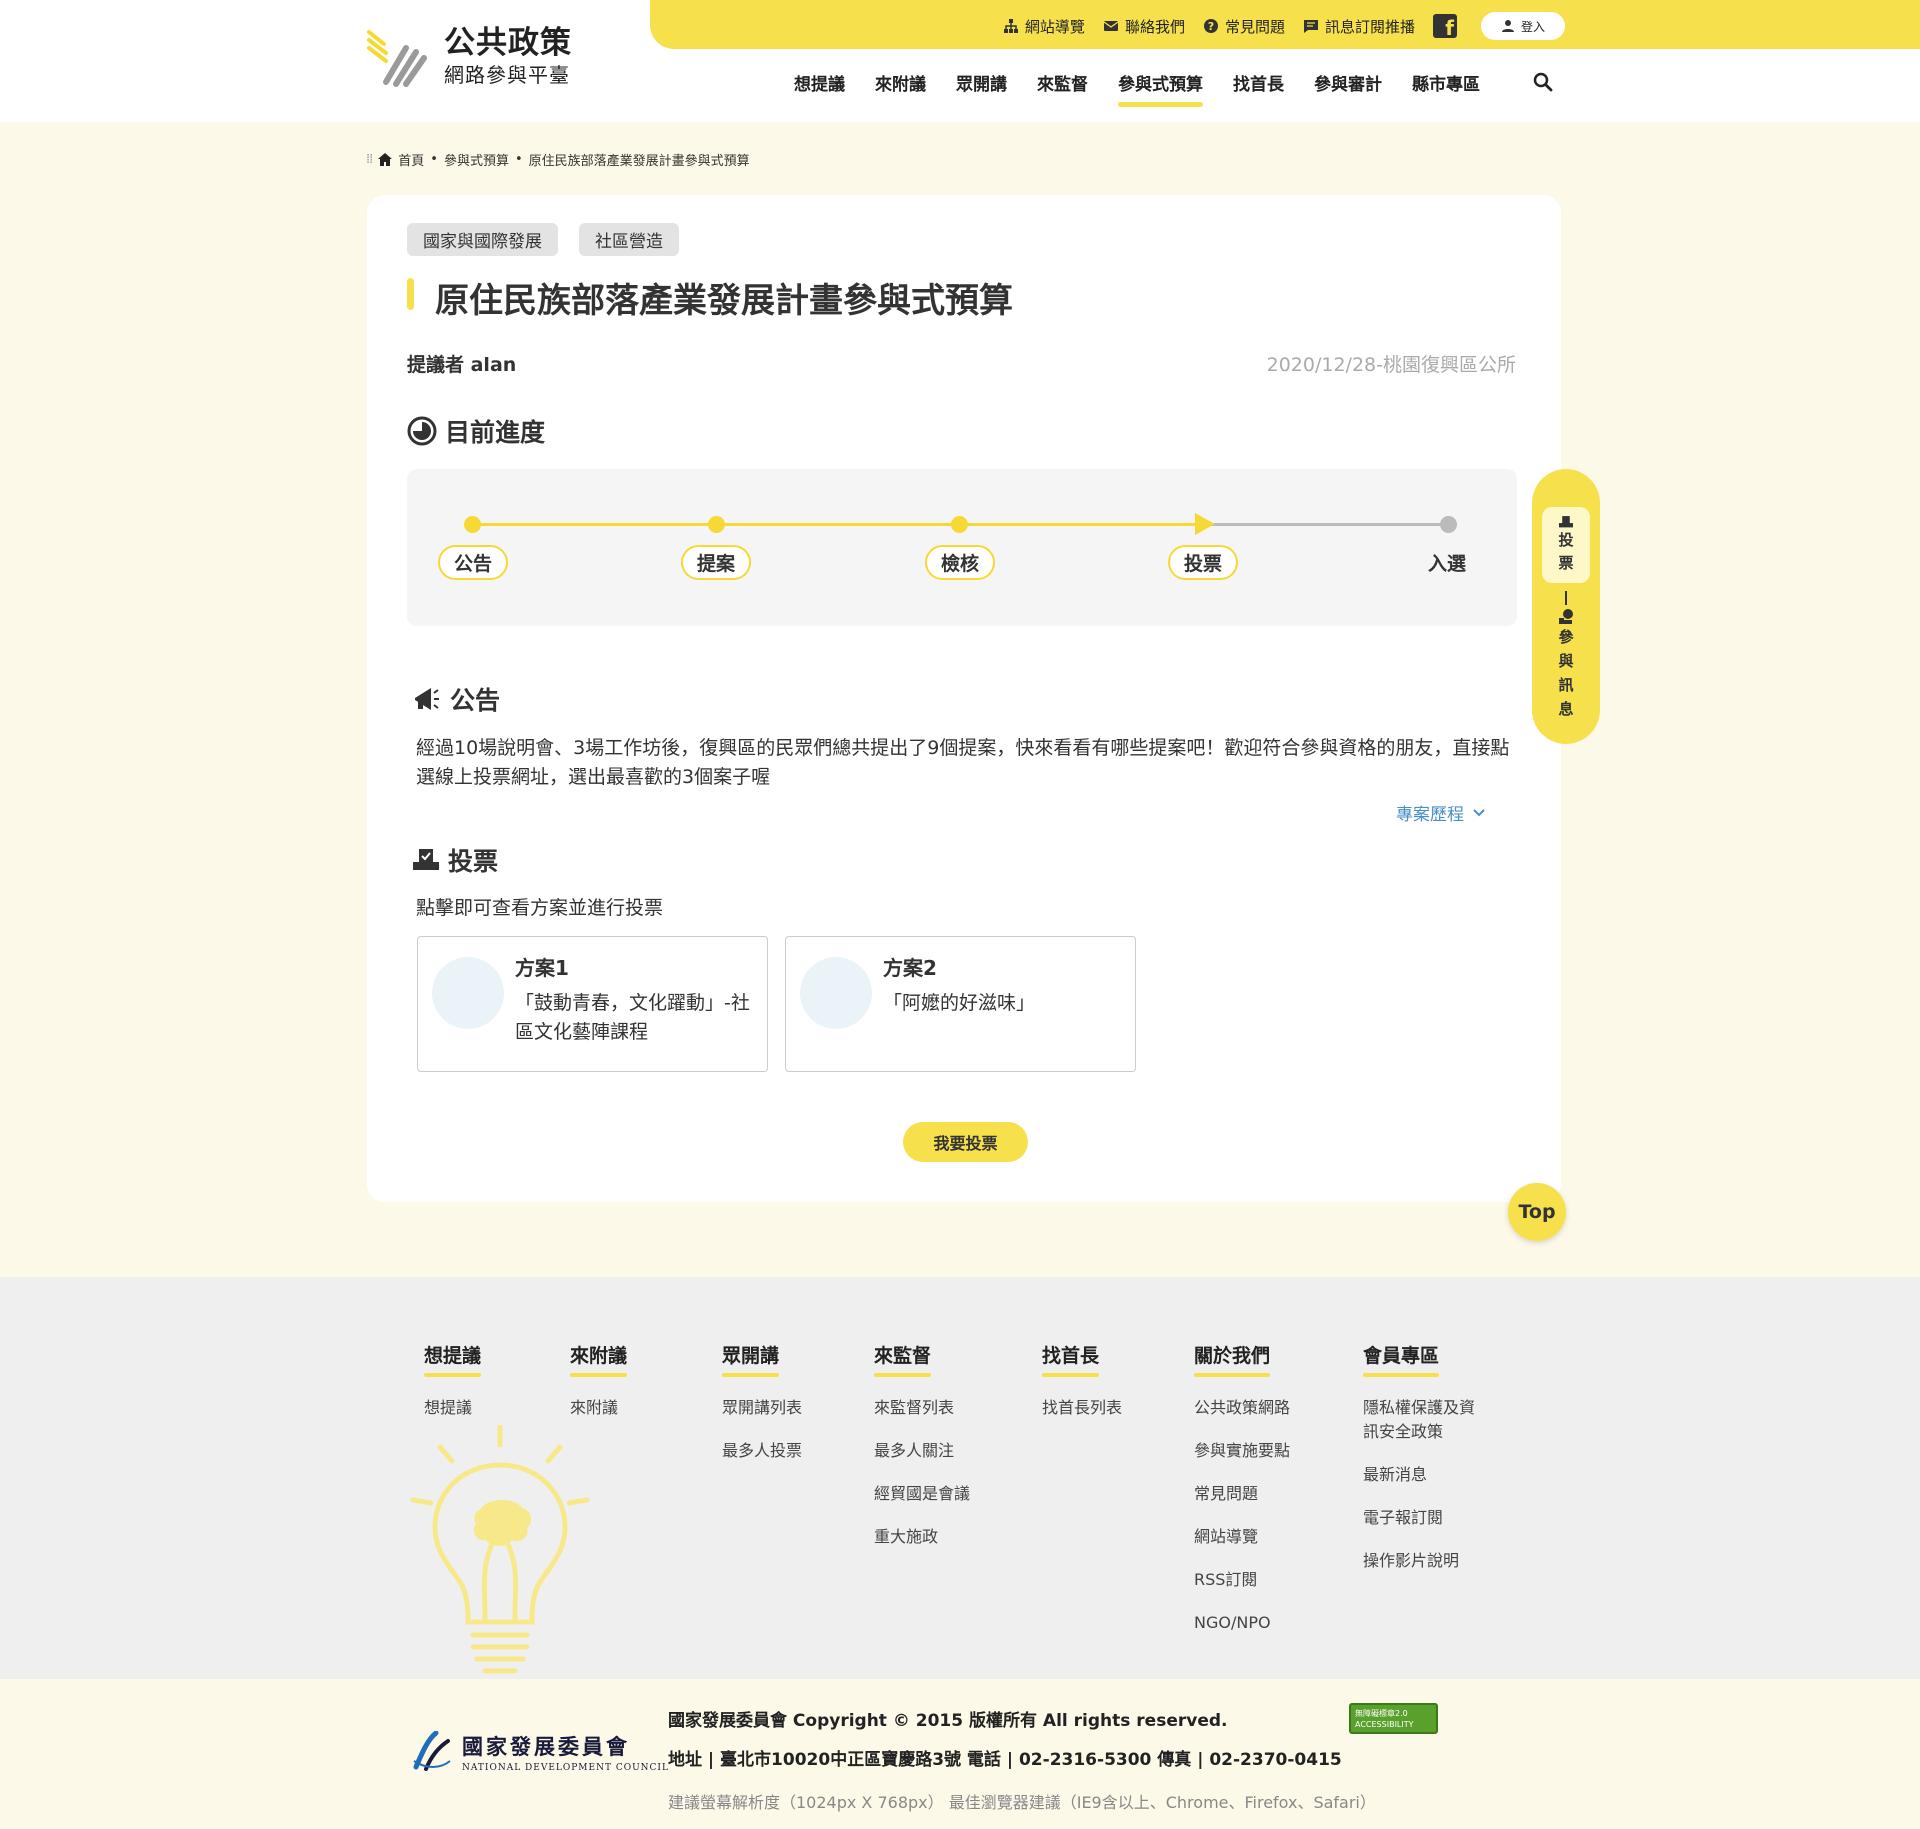 This screenshot has height=1829, width=1920. What do you see at coordinates (1242, 1537) in the screenshot?
I see `footer-link: 網站導覽` at bounding box center [1242, 1537].